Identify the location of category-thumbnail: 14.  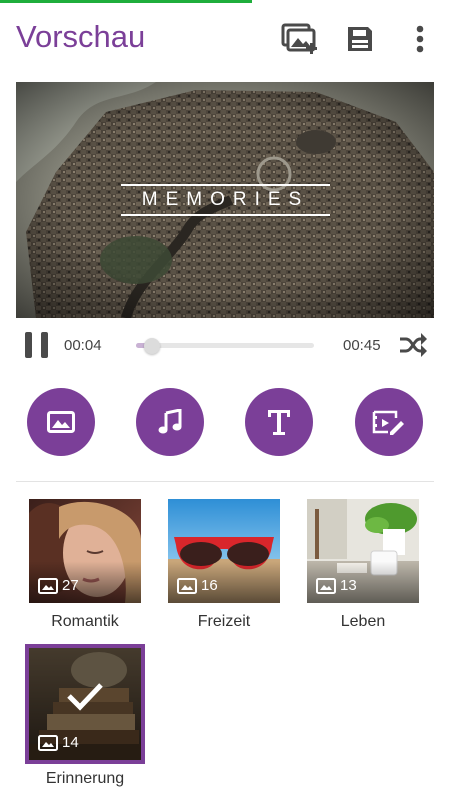
(85, 704).